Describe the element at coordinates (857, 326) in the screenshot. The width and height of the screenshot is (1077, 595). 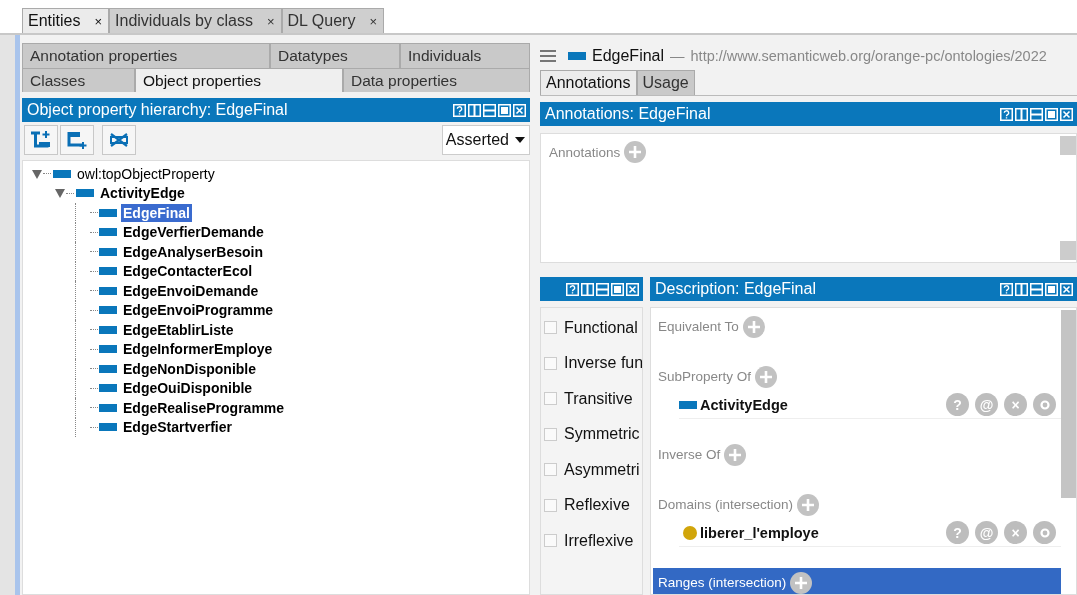
I see `section-header: Equivalent To` at that location.